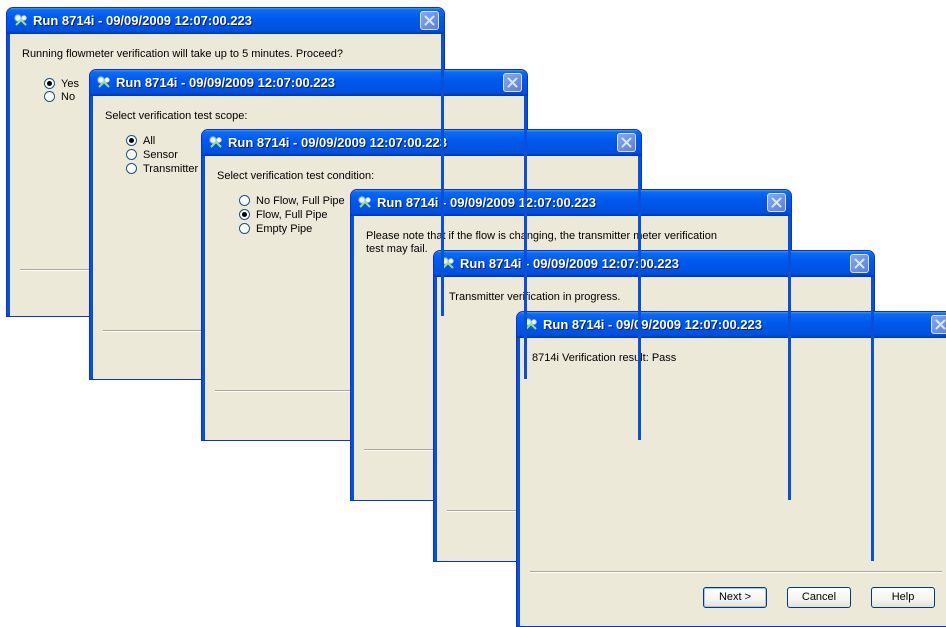  What do you see at coordinates (68, 96) in the screenshot?
I see `radio-label: No` at bounding box center [68, 96].